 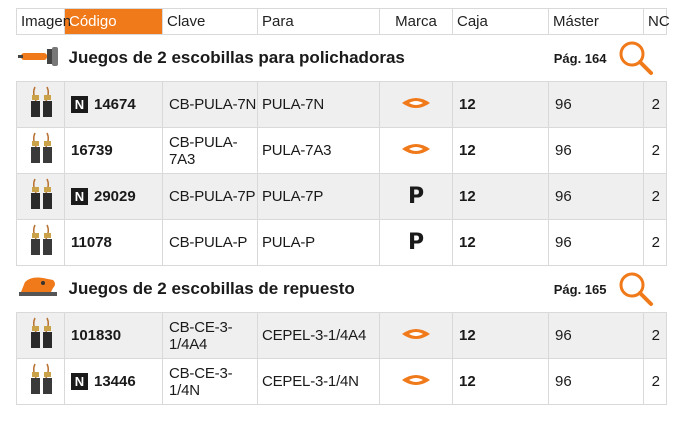 I want to click on table-row: N 29029 CB-PULA-7P PULA-7P P 12 96 2, so click(x=341, y=196).